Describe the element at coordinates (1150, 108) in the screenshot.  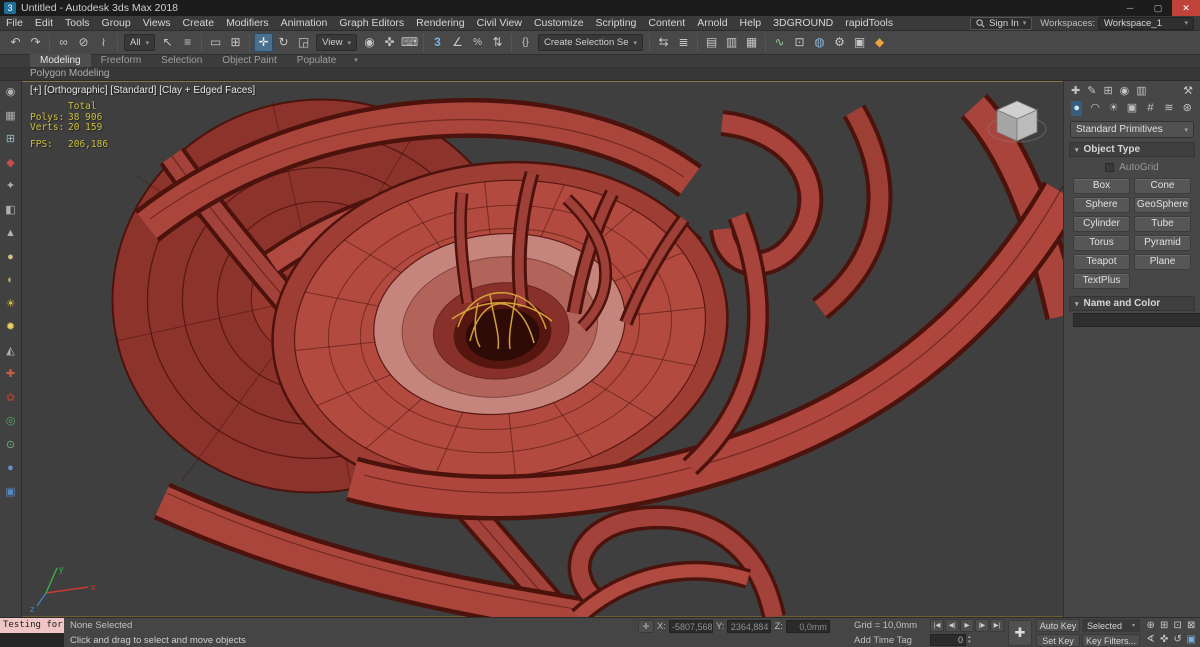
I see `helpers-category-icon: #` at that location.